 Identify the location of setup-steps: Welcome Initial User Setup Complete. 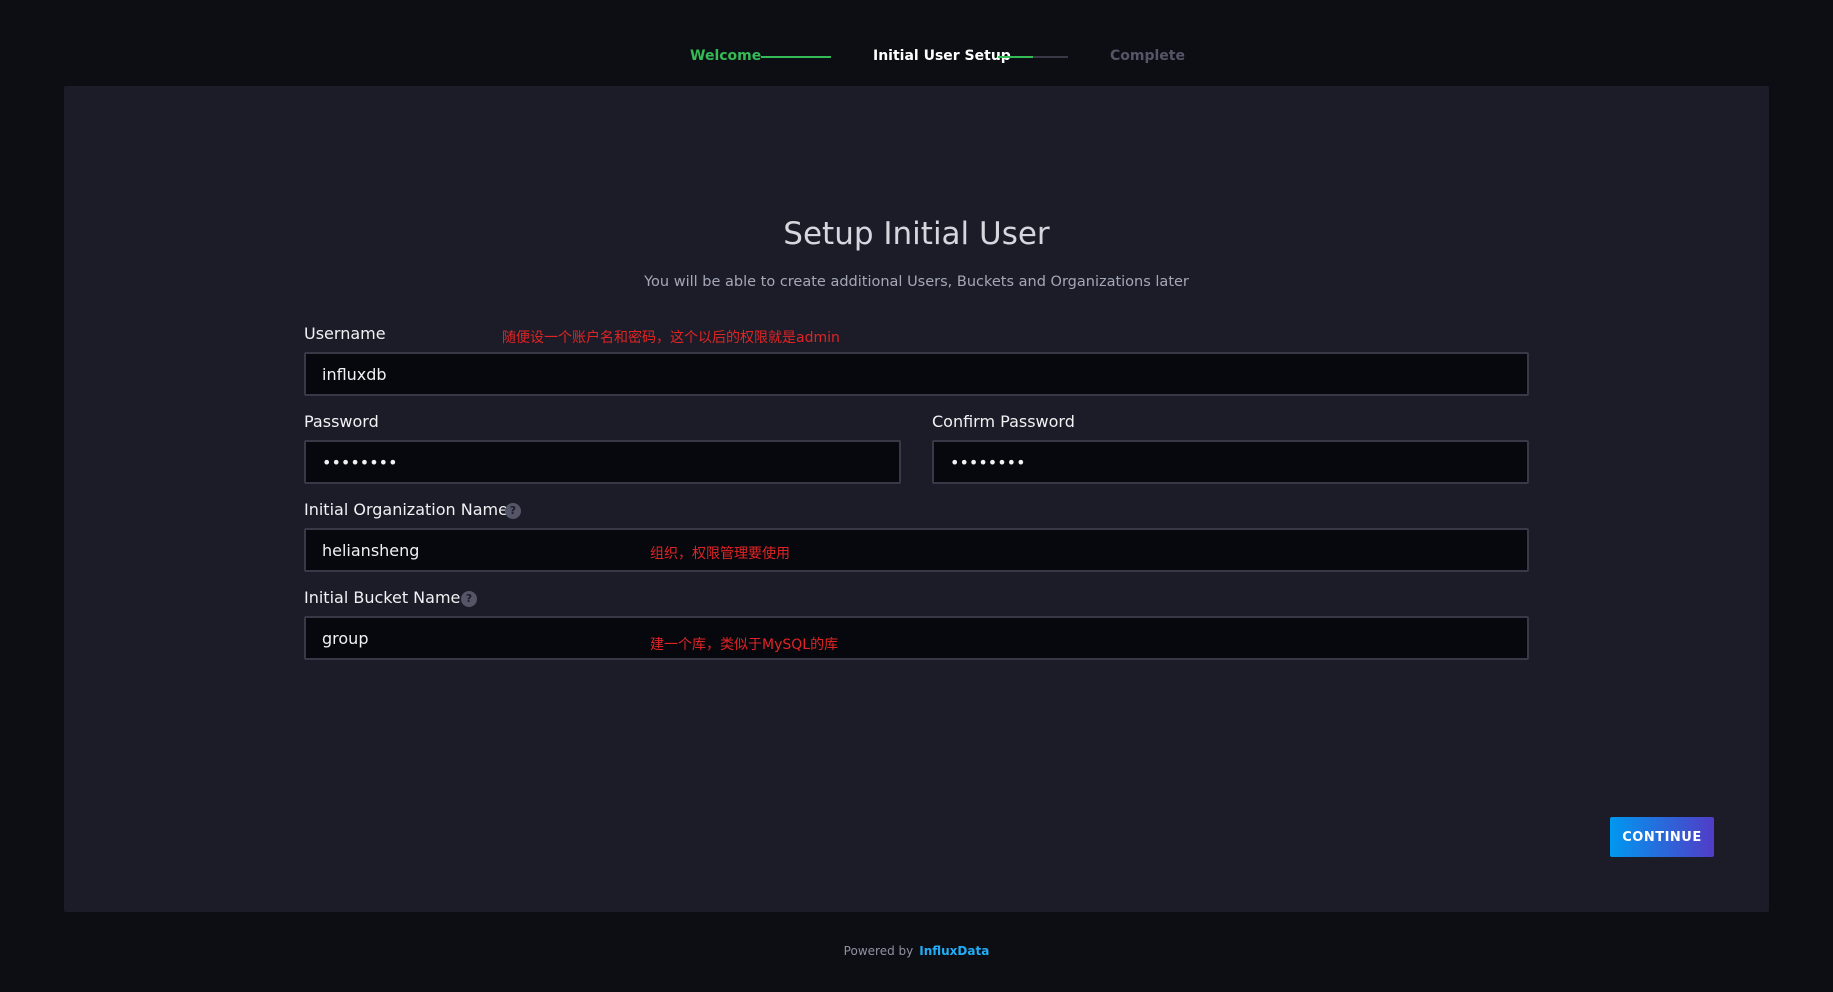
(916, 57).